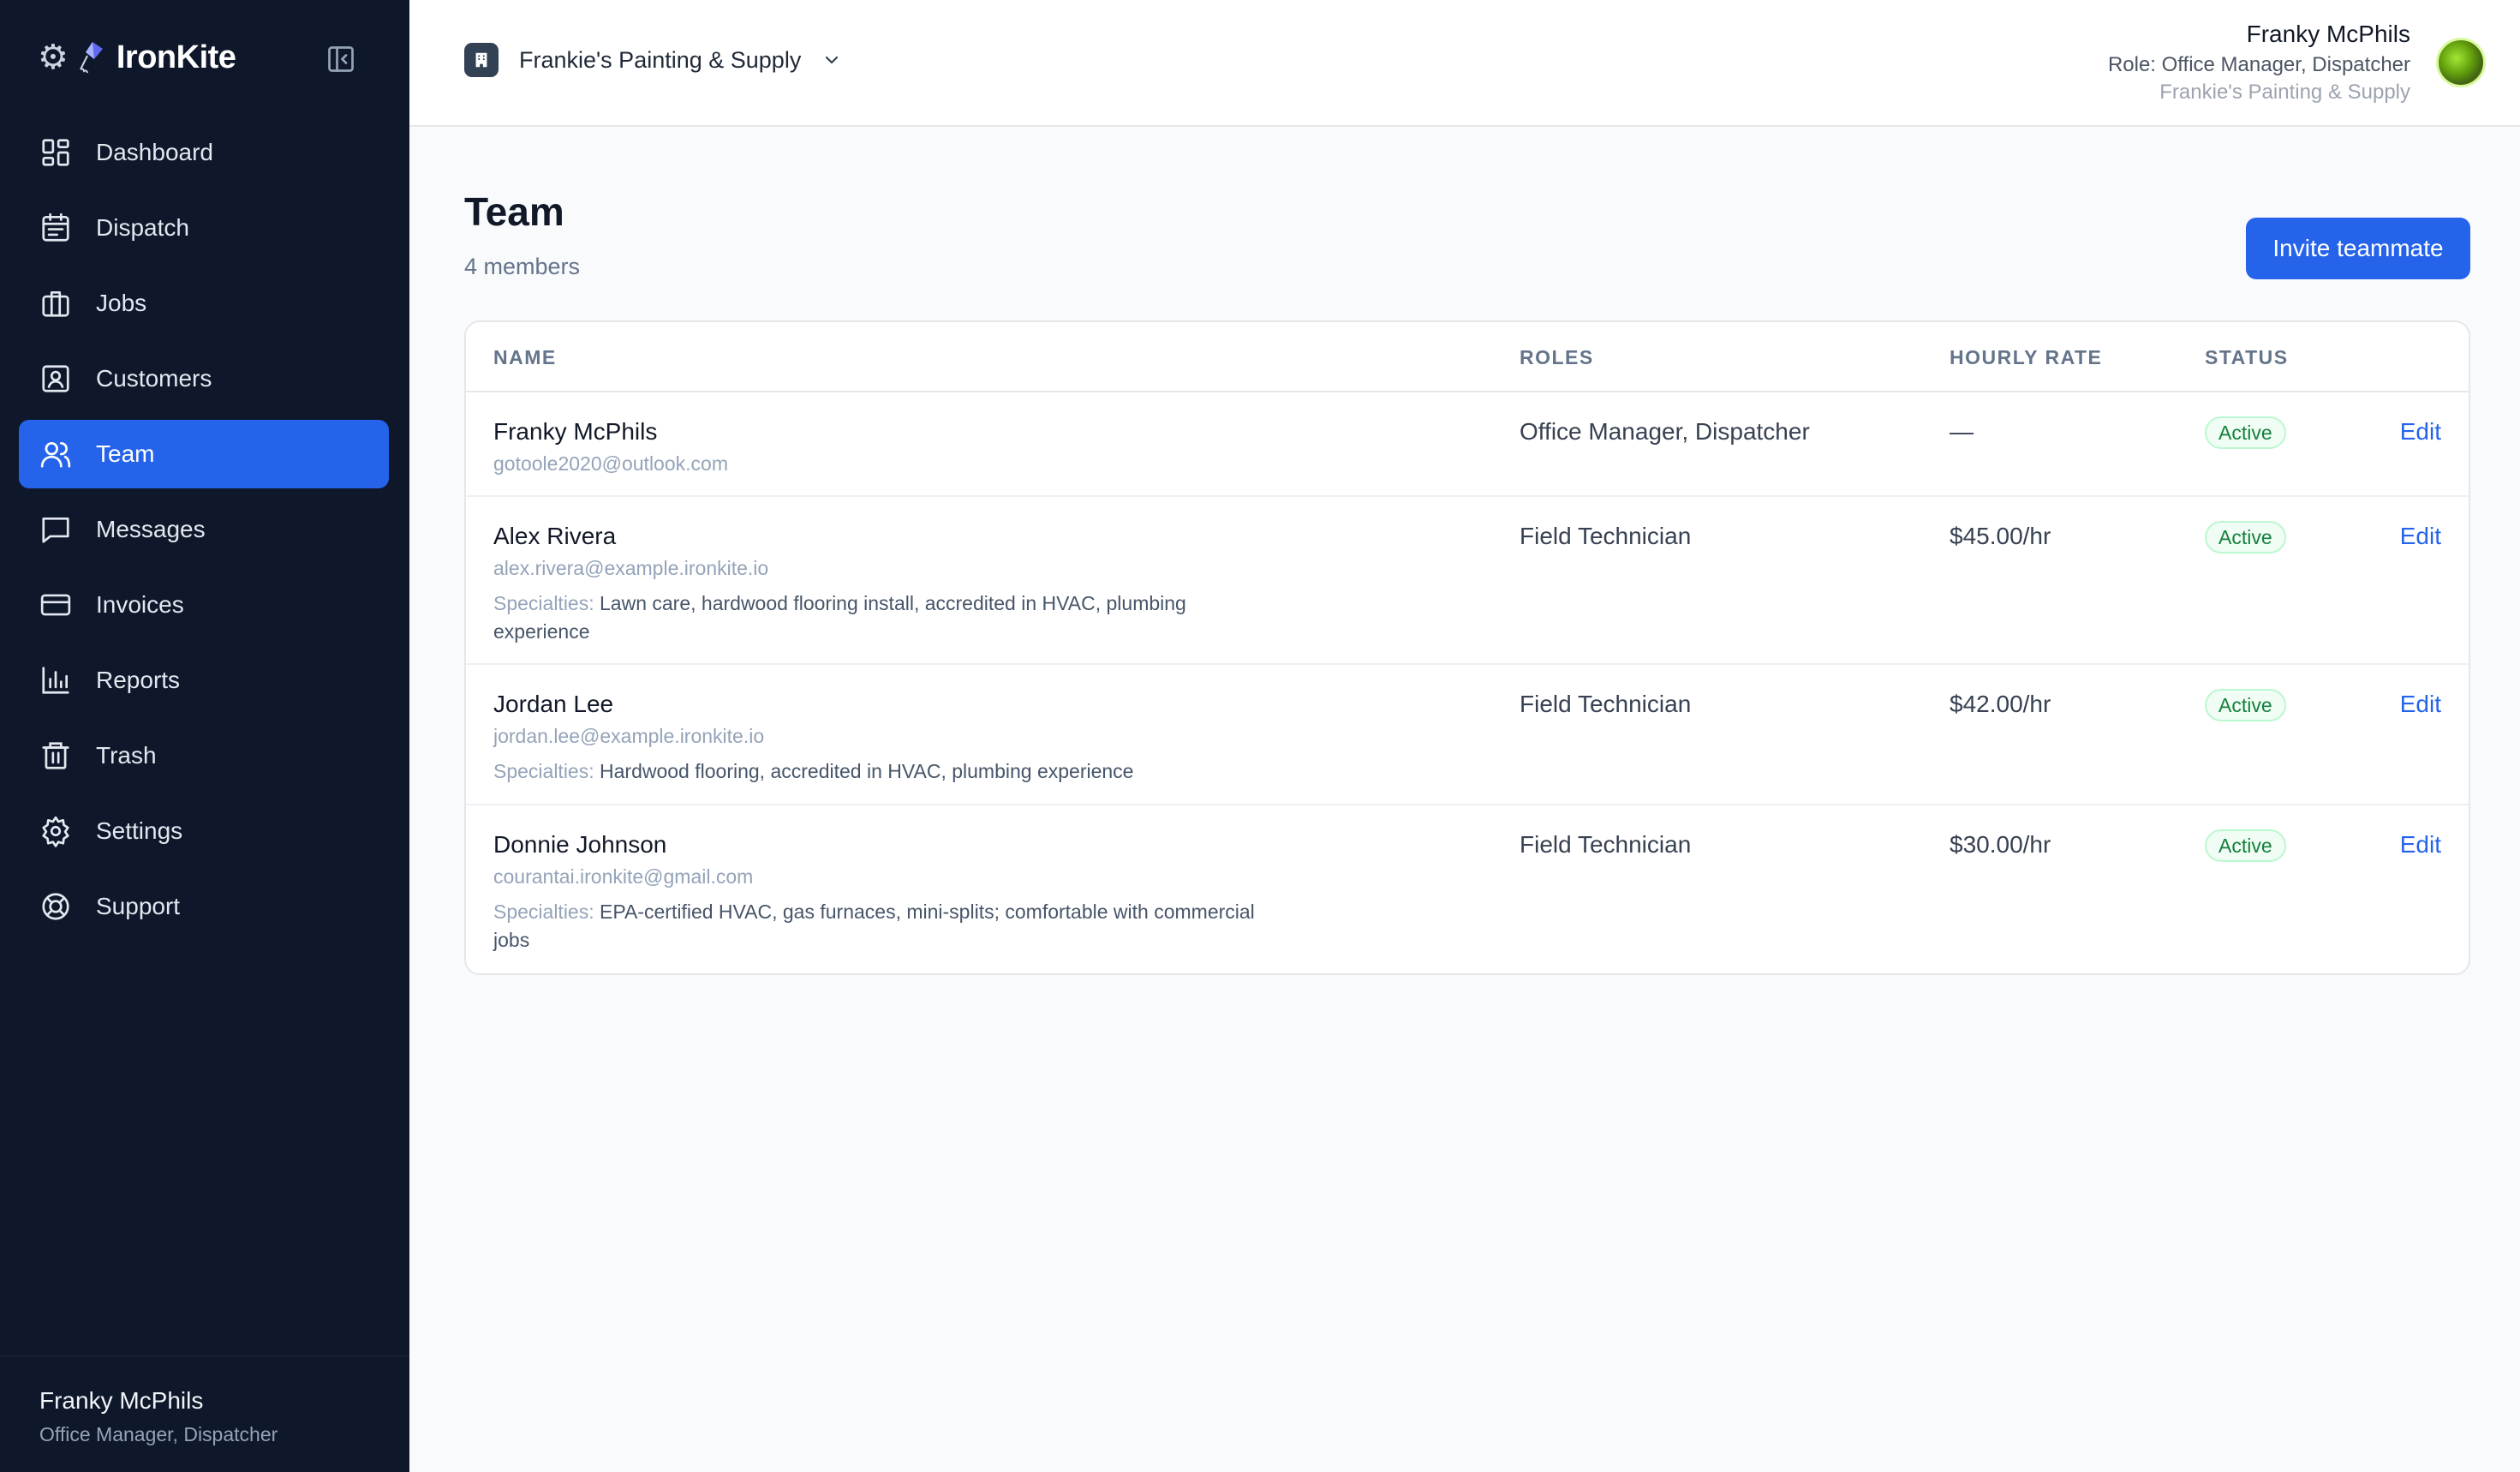 The height and width of the screenshot is (1472, 2520). What do you see at coordinates (151, 529) in the screenshot?
I see `sidebar-item-label: Messages` at bounding box center [151, 529].